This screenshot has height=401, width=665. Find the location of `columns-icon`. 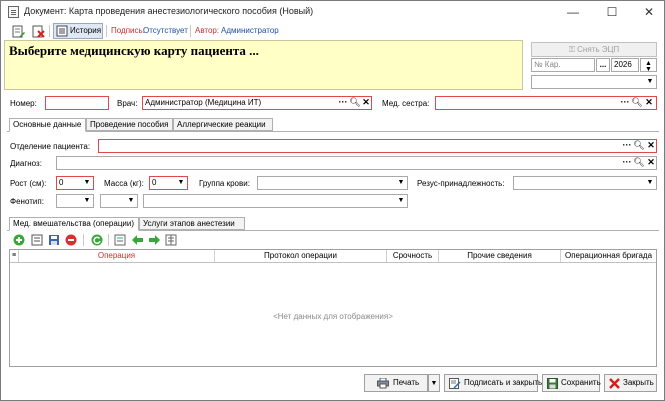

columns-icon is located at coordinates (171, 240).